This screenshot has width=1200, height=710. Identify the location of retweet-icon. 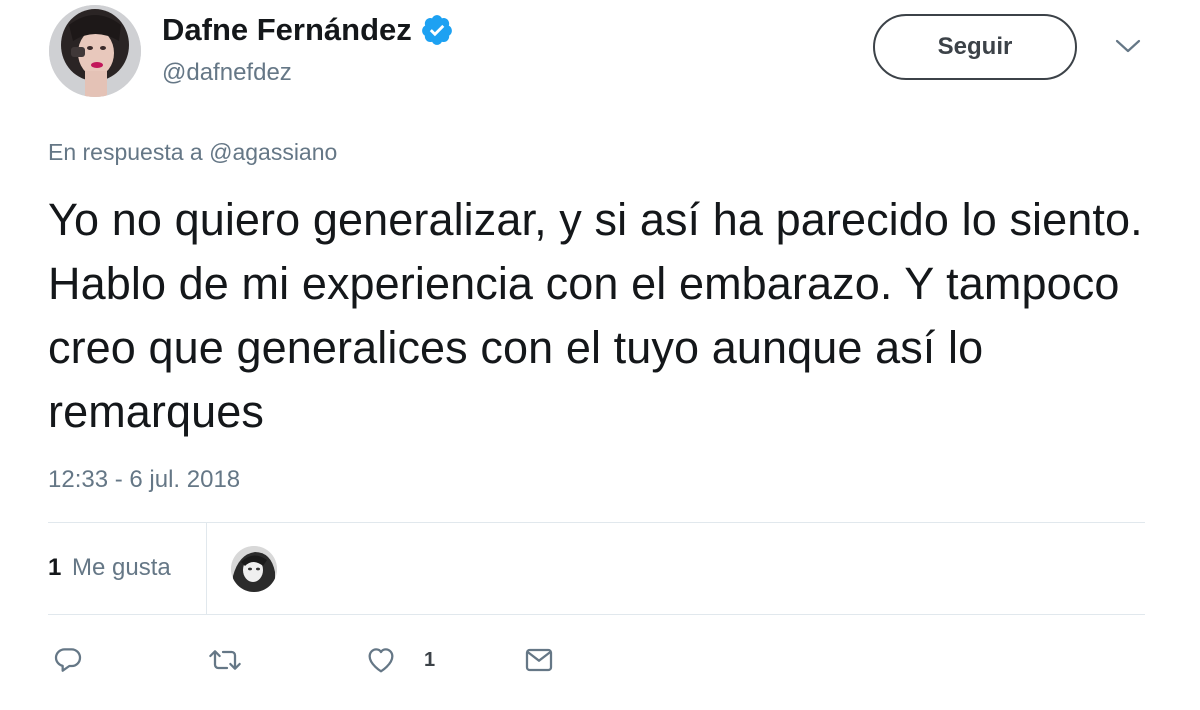
(225, 660).